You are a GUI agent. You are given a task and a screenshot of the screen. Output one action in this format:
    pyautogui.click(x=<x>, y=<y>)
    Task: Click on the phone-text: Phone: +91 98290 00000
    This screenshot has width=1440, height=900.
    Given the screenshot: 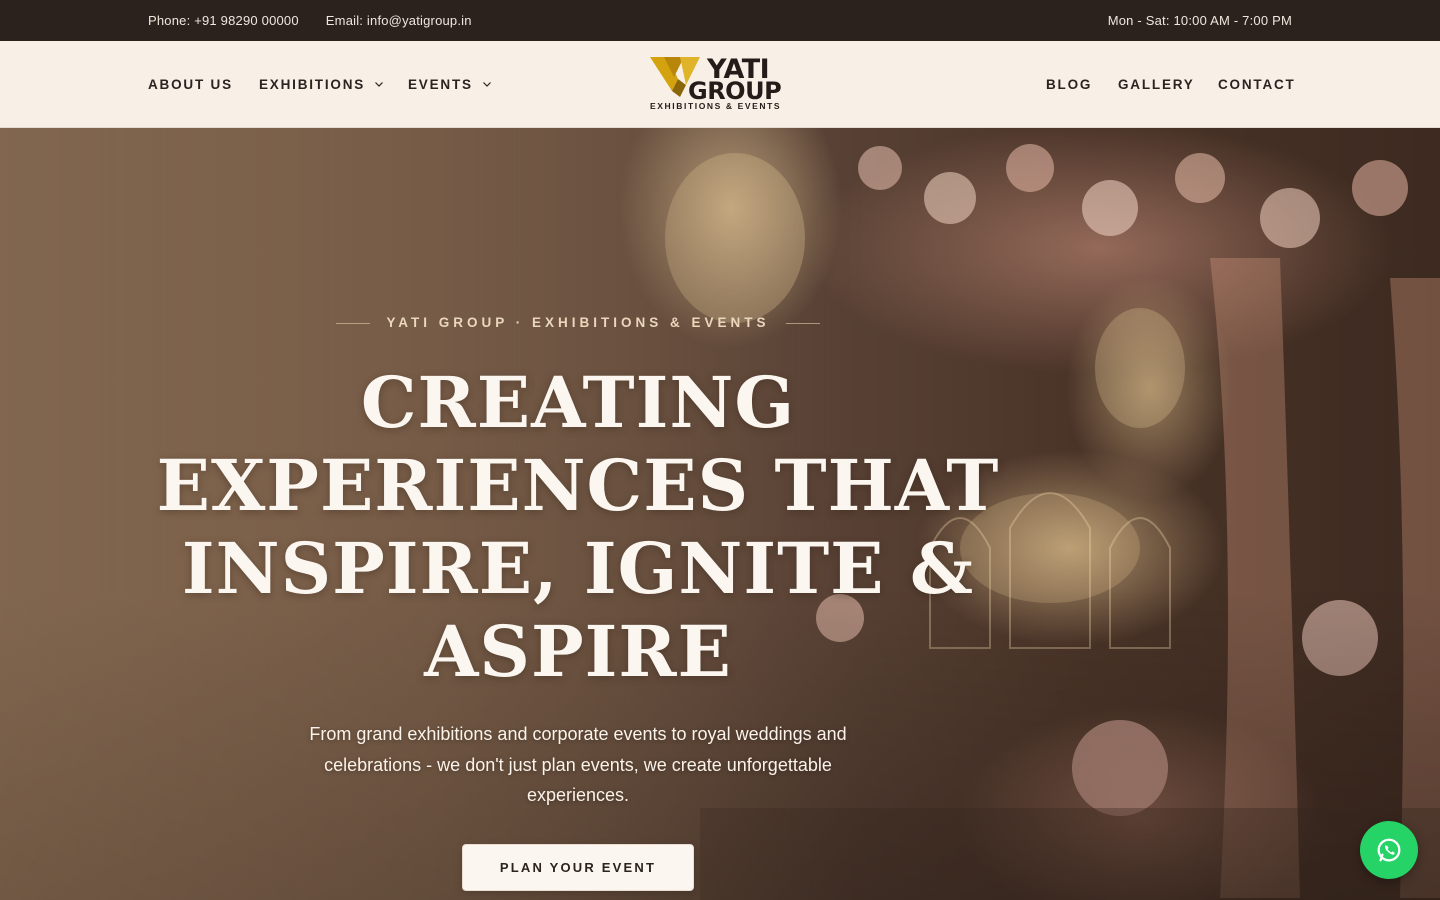 What is the action you would take?
    pyautogui.click(x=223, y=20)
    